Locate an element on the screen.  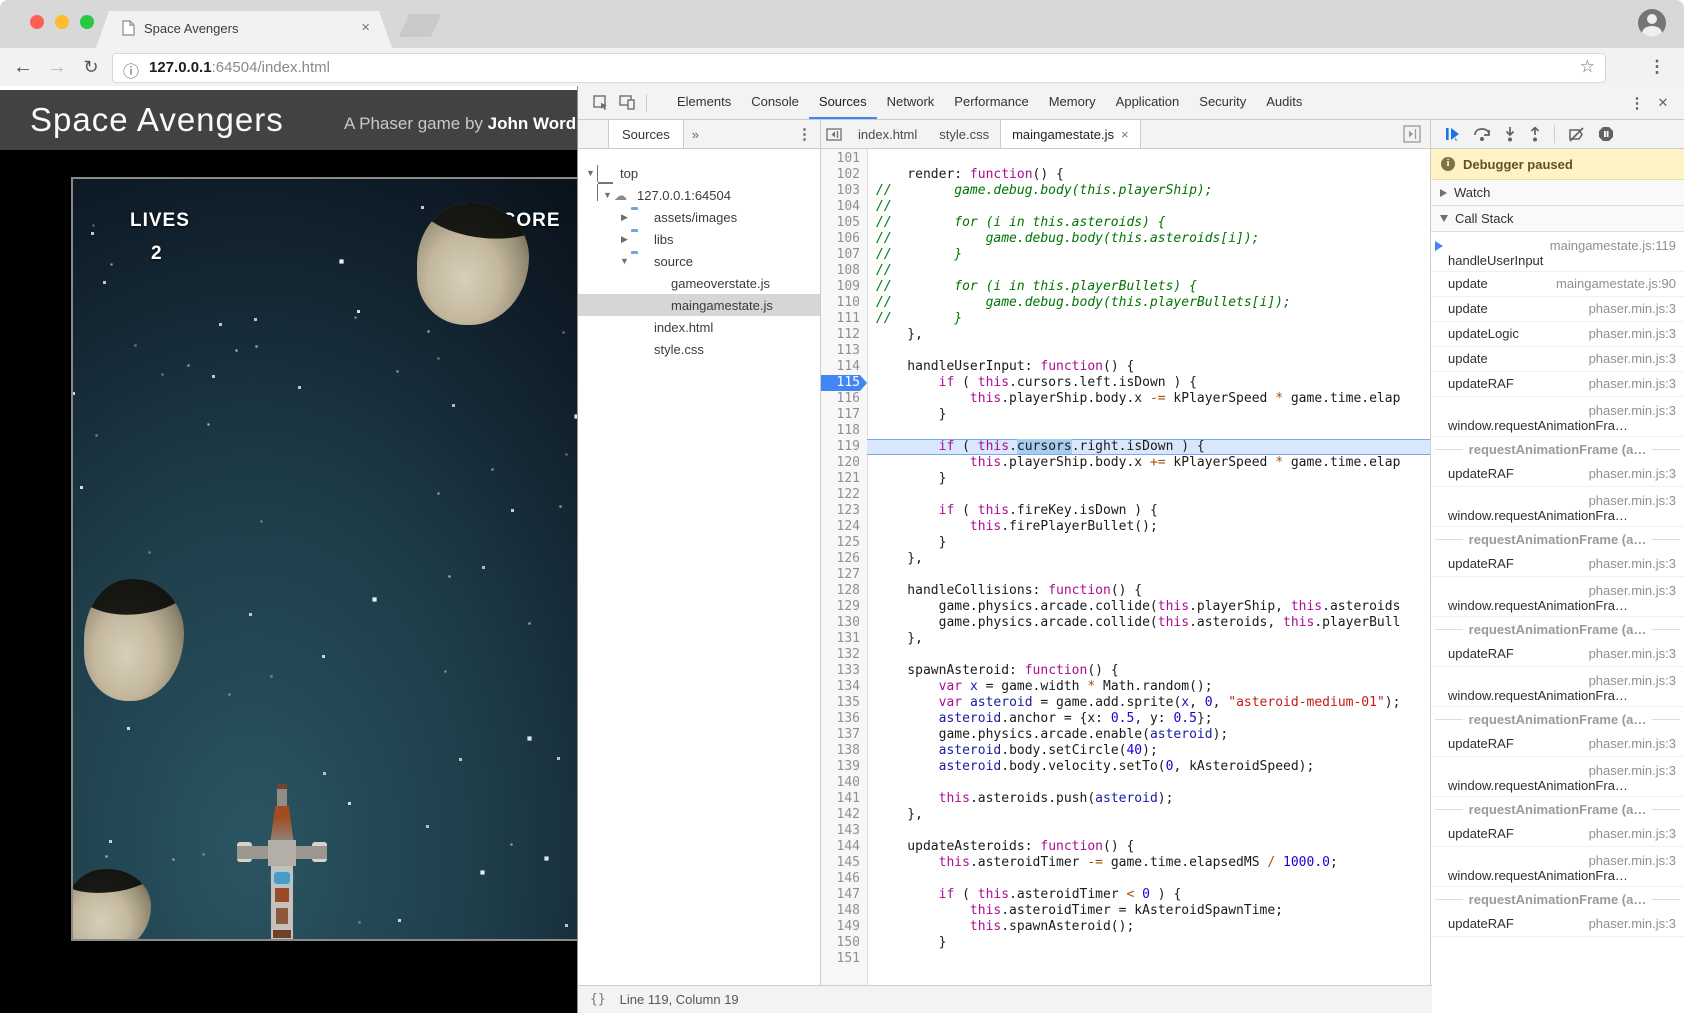
code-line-101: 101 is located at coordinates (1125, 159).